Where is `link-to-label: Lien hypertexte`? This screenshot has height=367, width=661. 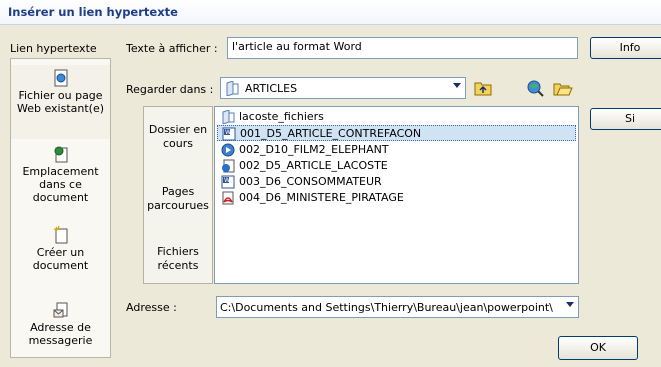 link-to-label: Lien hypertexte is located at coordinates (53, 48).